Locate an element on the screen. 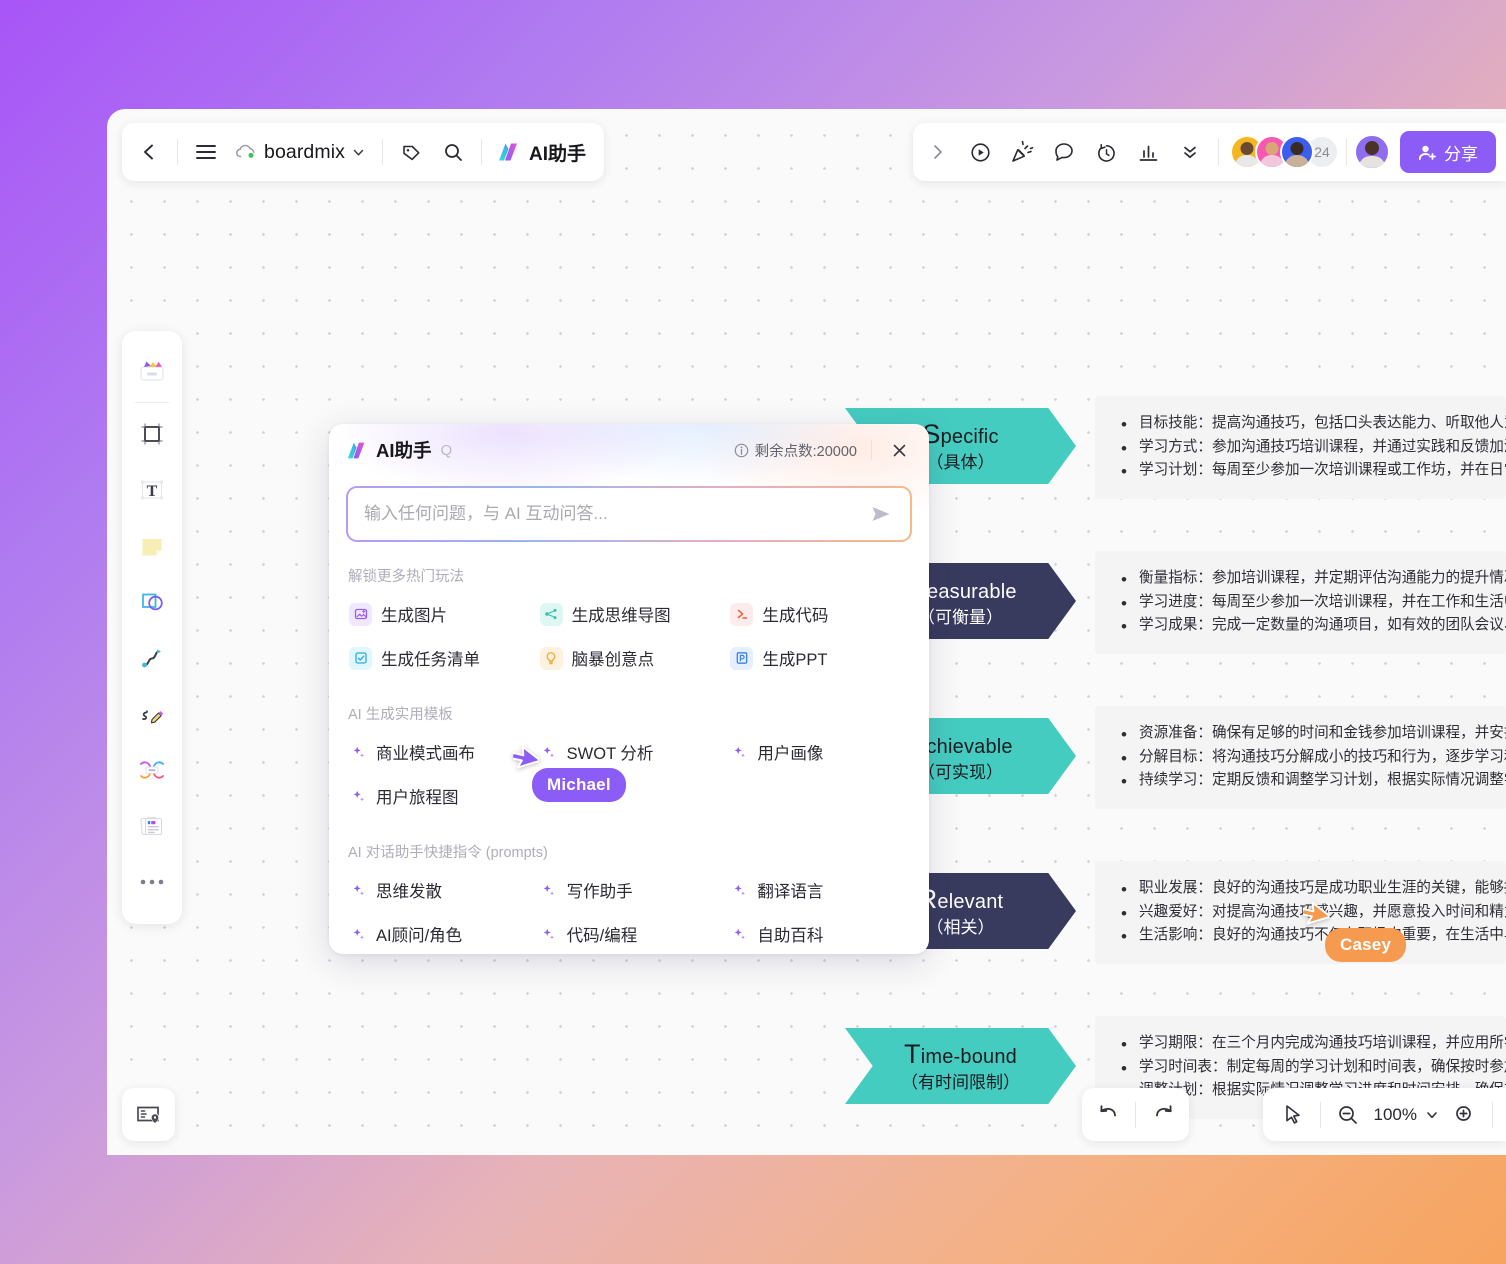 The height and width of the screenshot is (1264, 1506). close-panel-button is located at coordinates (899, 450).